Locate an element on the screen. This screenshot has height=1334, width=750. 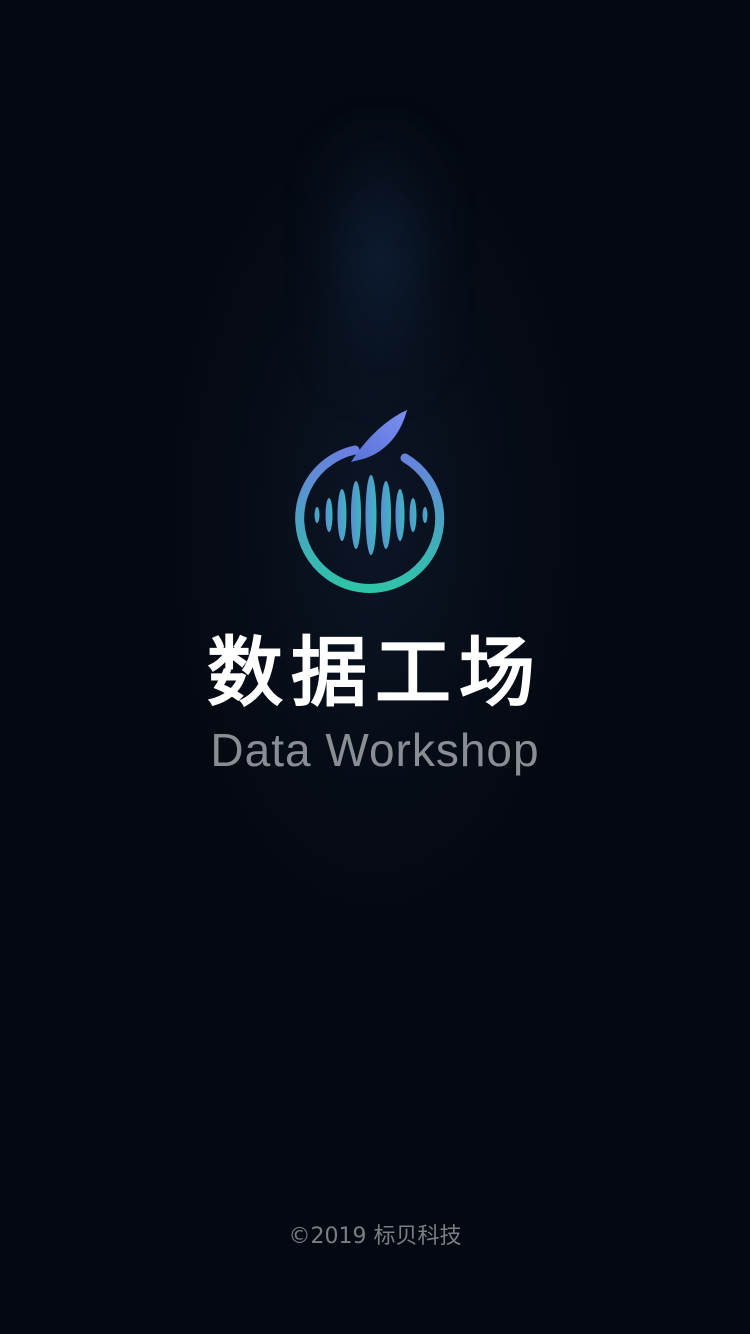
copyright-footer: ©2019 标贝科技 is located at coordinates (375, 1236).